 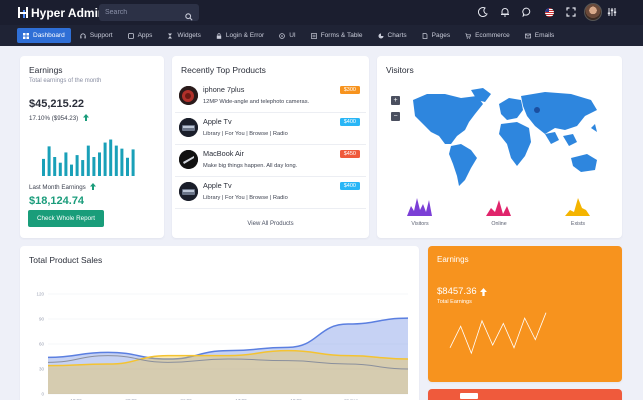 What do you see at coordinates (145, 12) in the screenshot?
I see `search-input` at bounding box center [145, 12].